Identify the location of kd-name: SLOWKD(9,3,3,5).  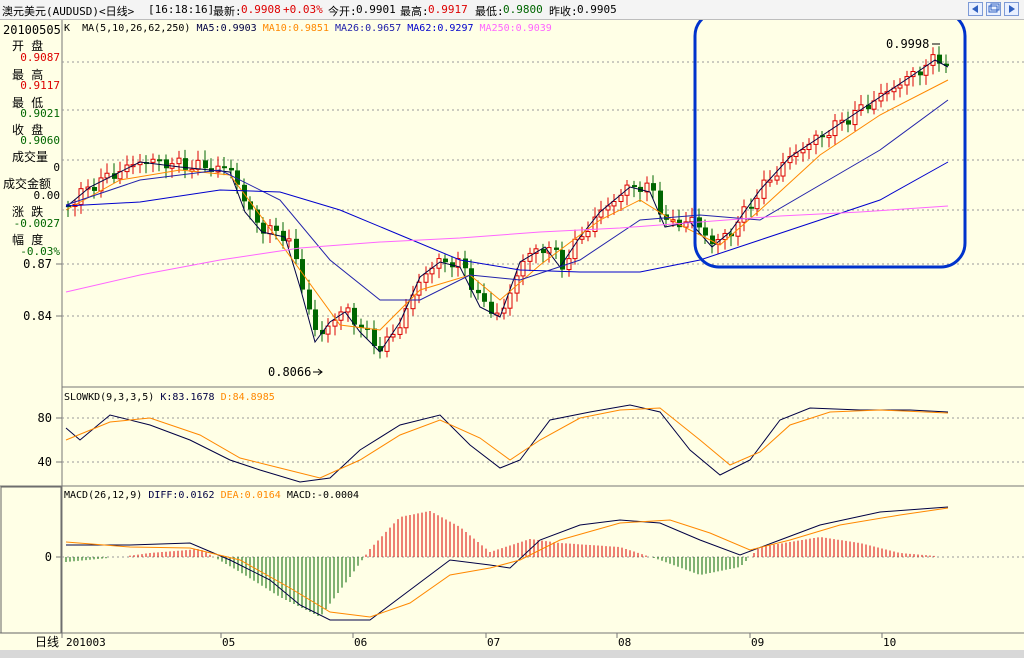
(109, 397).